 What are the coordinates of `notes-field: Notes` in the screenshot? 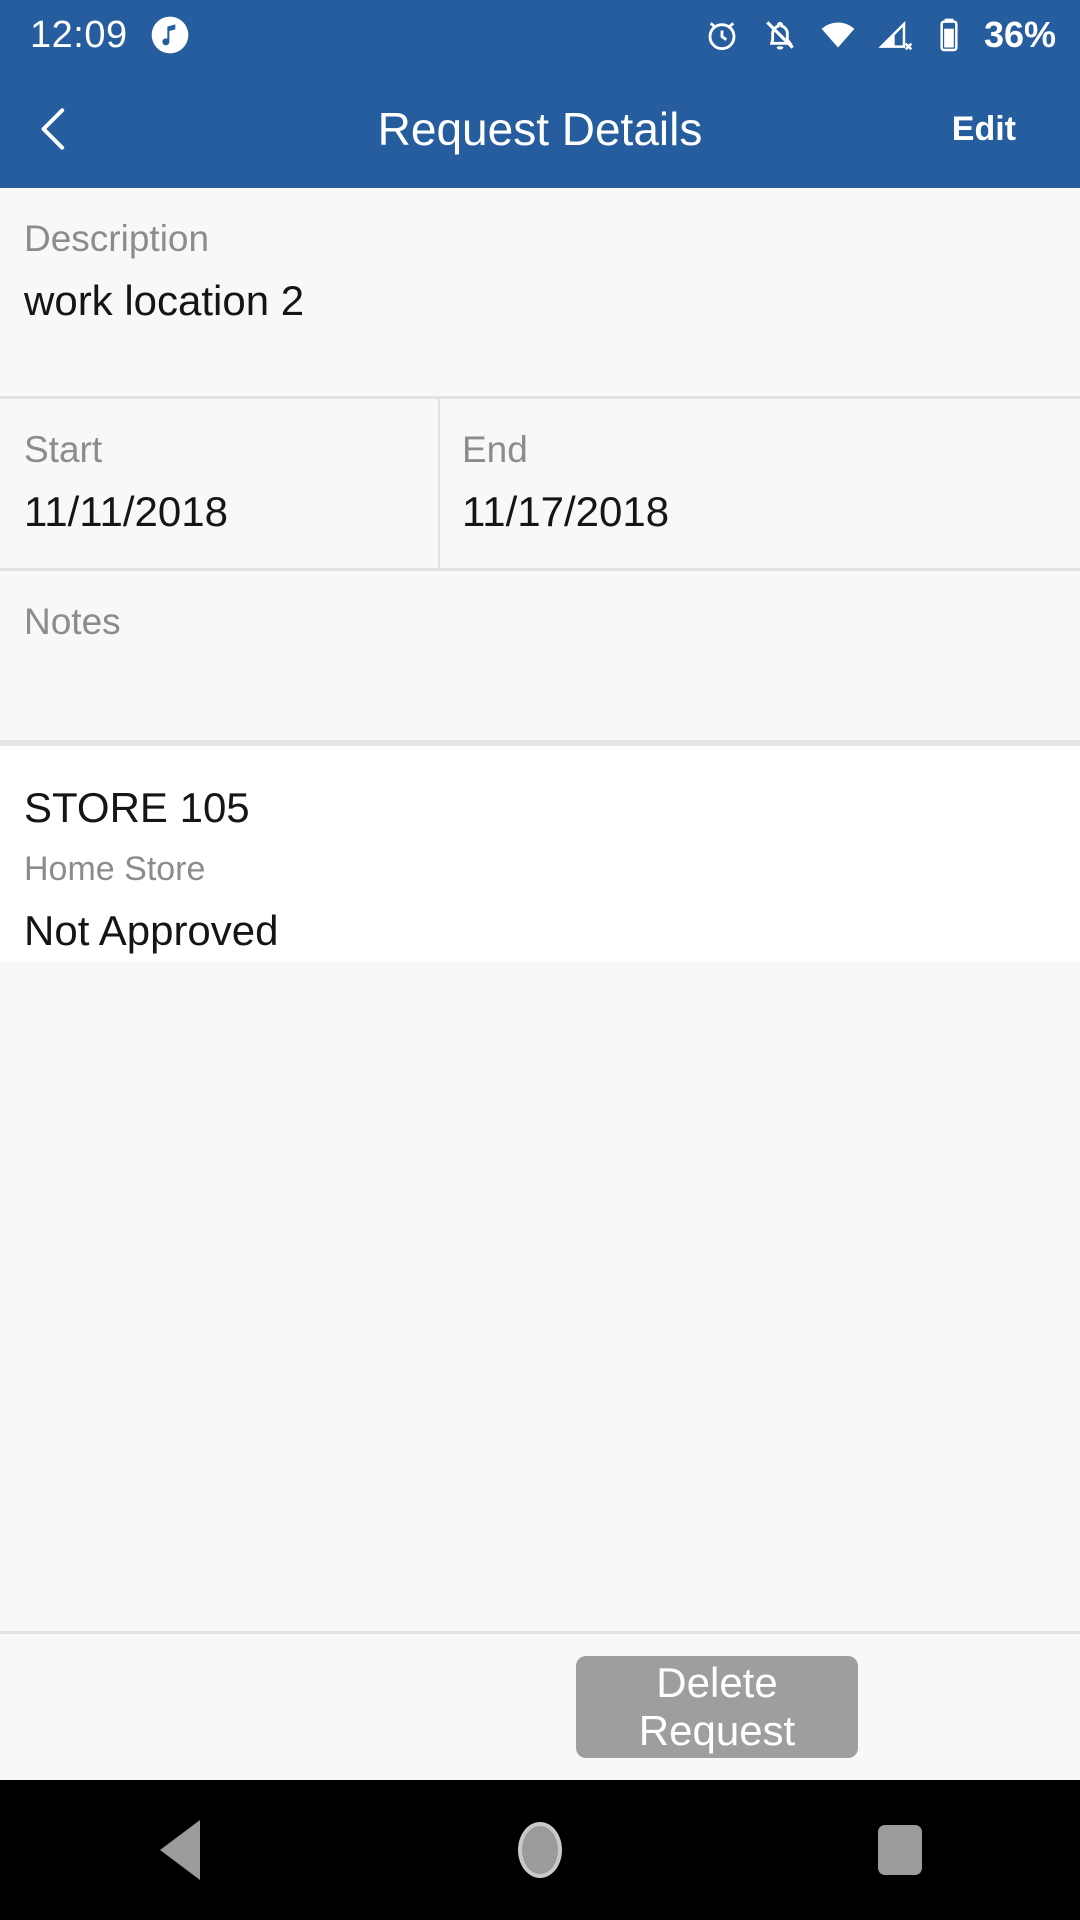 It's located at (540, 608).